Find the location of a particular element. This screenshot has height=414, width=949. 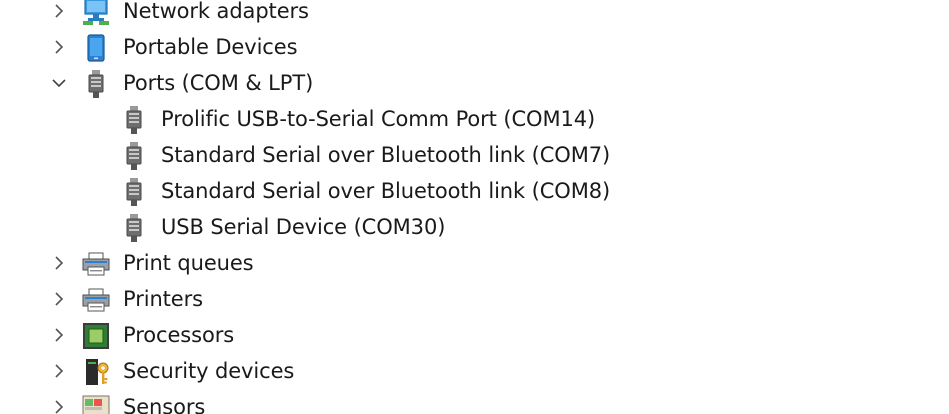

tree-node-ports: Ports (COM & LPT) is located at coordinates (474, 84).